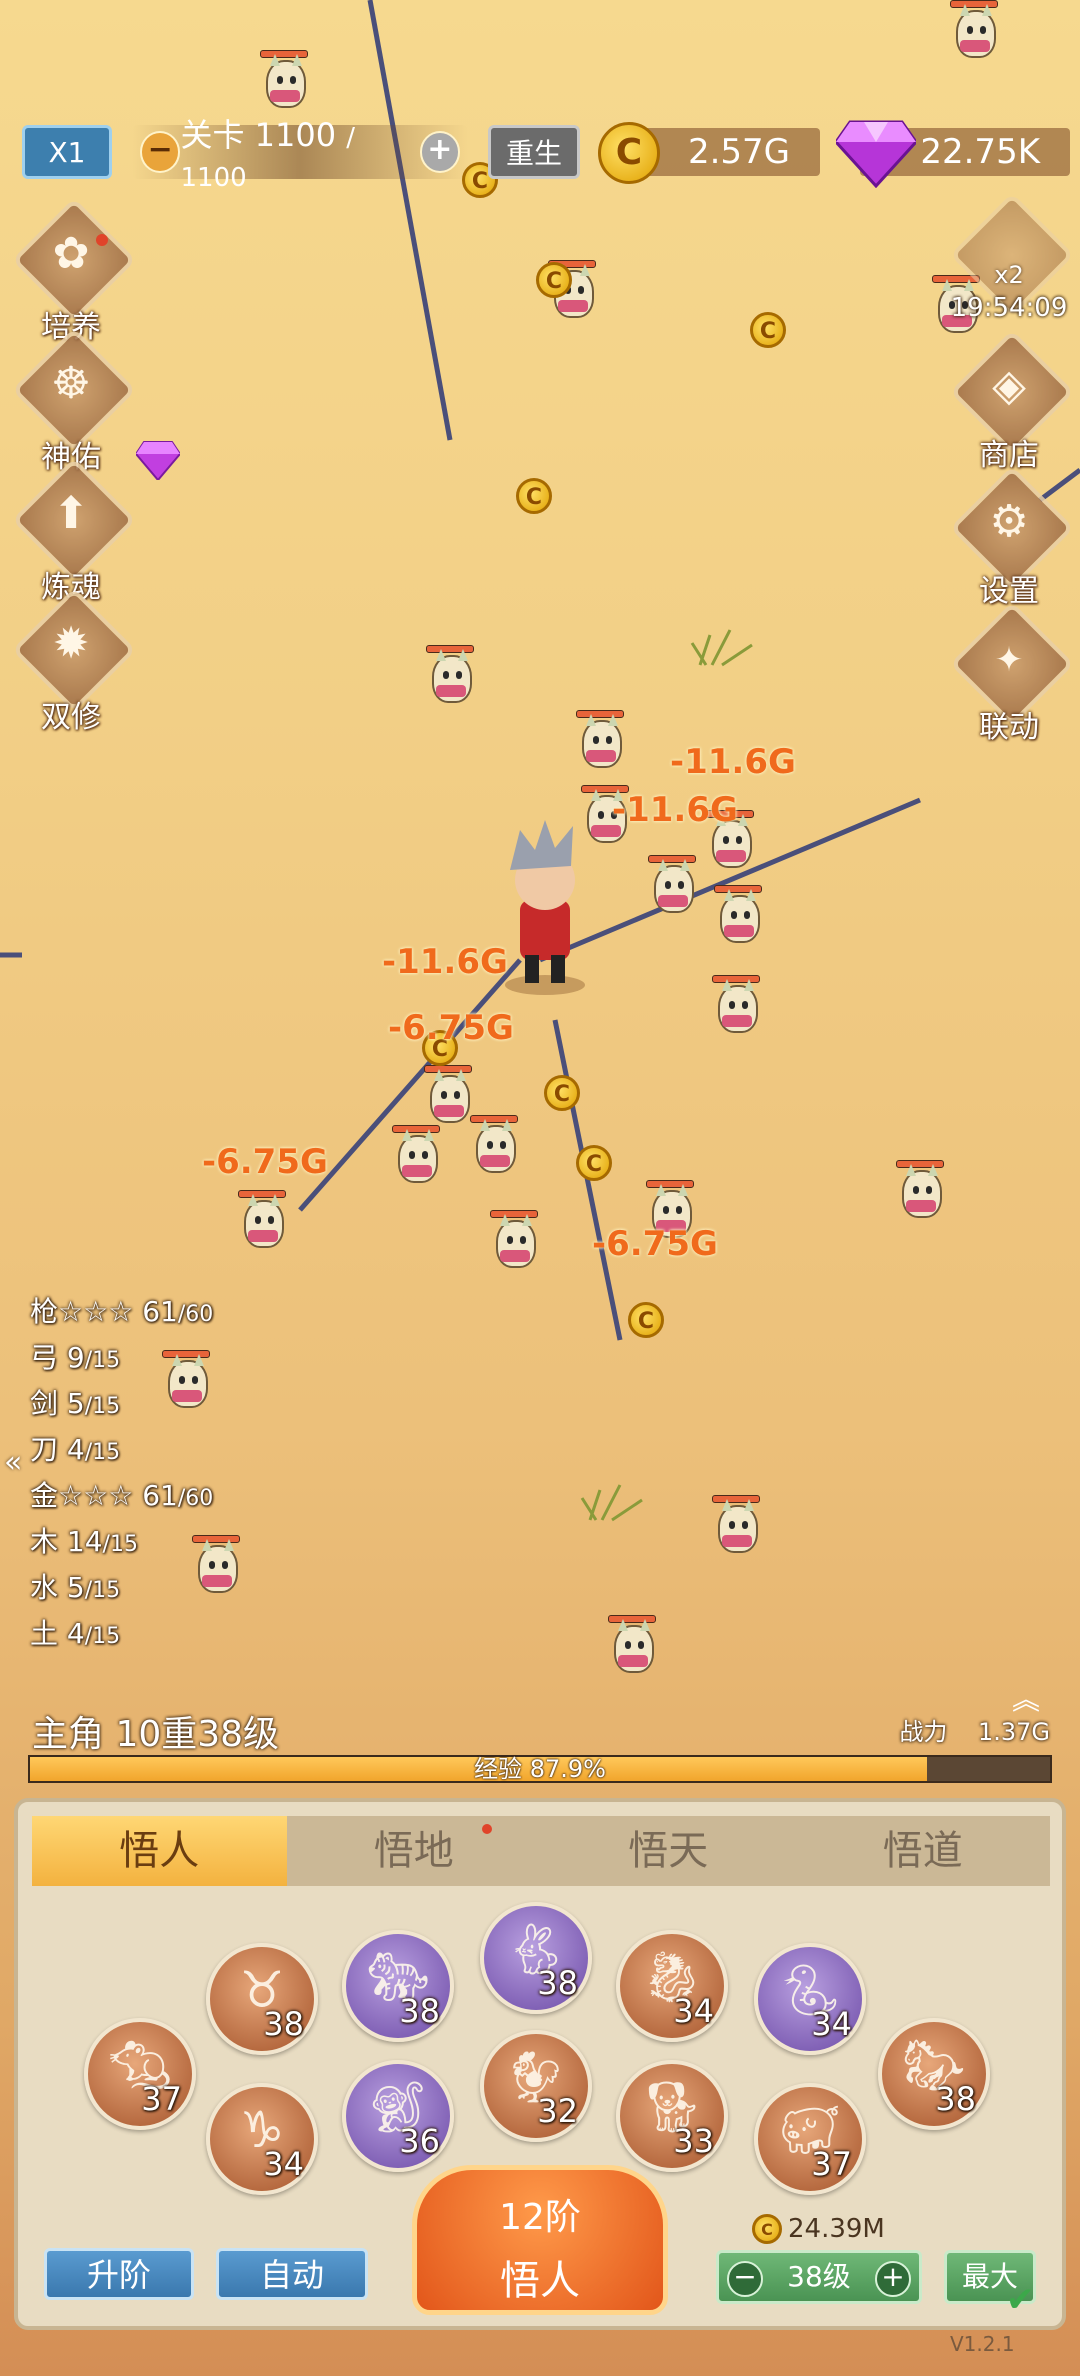 This screenshot has height=2376, width=1080. What do you see at coordinates (66, 1541) in the screenshot?
I see `stat-value: 木 14` at bounding box center [66, 1541].